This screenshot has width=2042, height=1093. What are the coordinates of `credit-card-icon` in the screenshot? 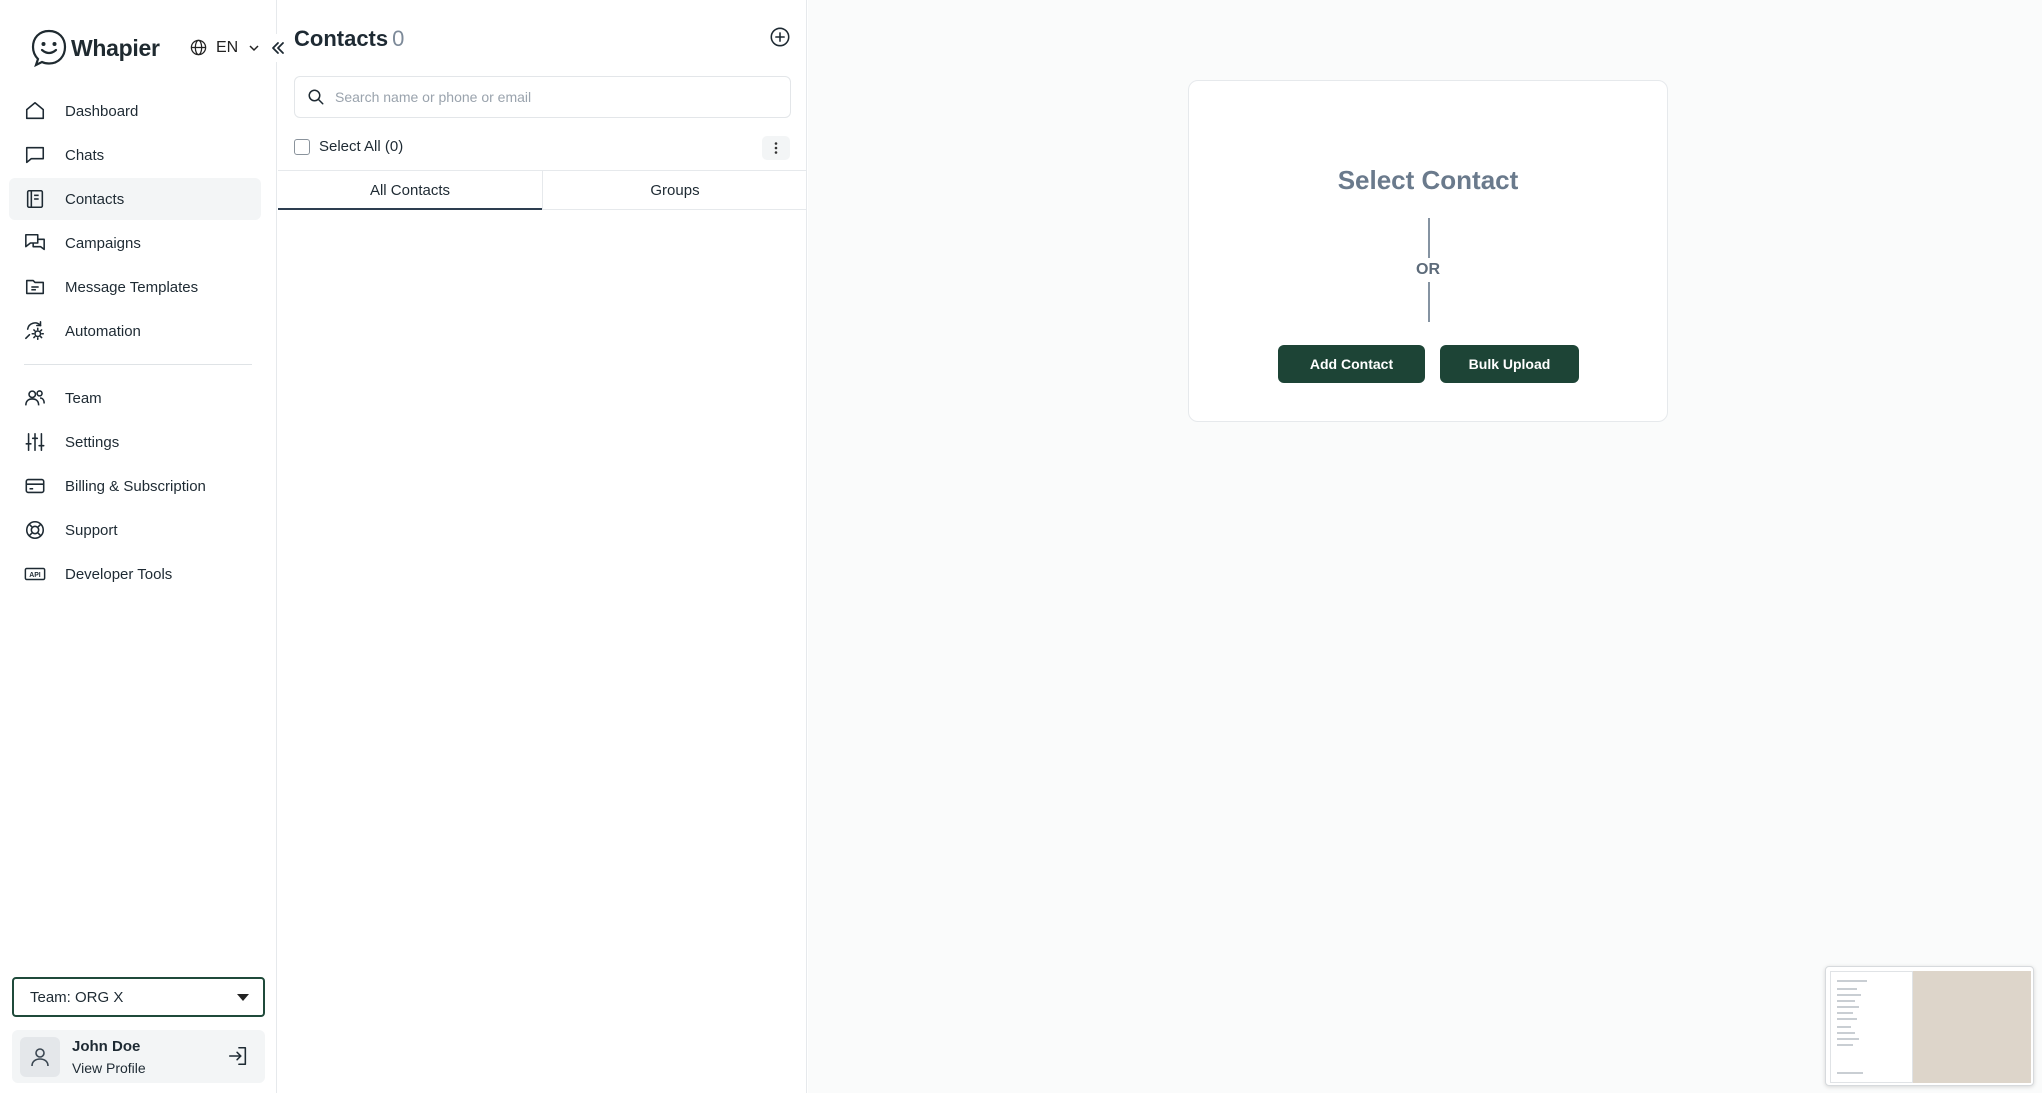 It's located at (35, 486).